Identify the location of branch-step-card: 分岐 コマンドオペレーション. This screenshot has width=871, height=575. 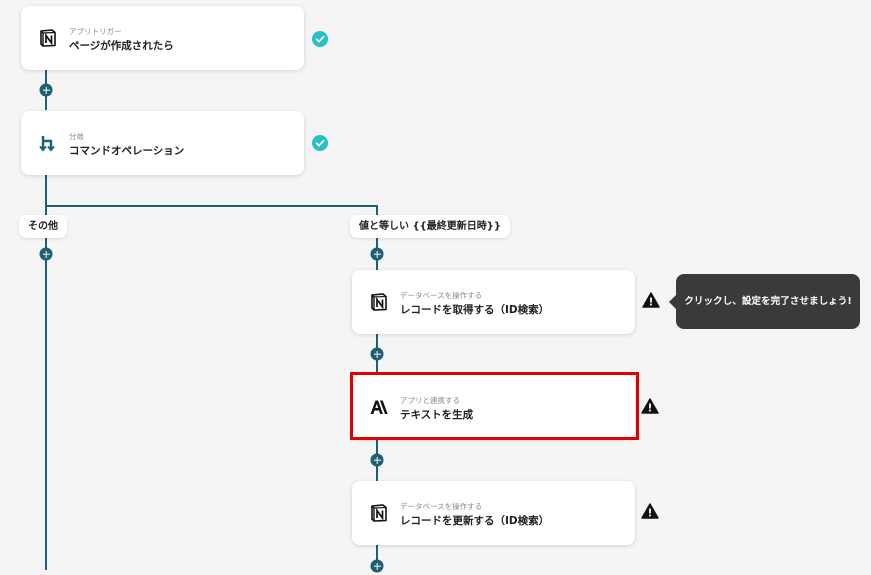
(162, 143).